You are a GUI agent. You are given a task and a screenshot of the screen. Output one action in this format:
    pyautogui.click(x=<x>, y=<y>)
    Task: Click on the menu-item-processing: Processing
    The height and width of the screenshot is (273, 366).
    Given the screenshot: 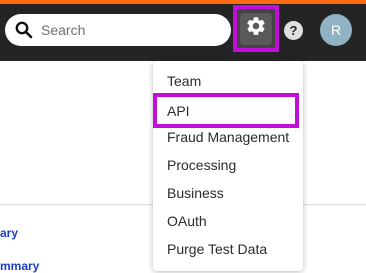 What is the action you would take?
    pyautogui.click(x=201, y=165)
    